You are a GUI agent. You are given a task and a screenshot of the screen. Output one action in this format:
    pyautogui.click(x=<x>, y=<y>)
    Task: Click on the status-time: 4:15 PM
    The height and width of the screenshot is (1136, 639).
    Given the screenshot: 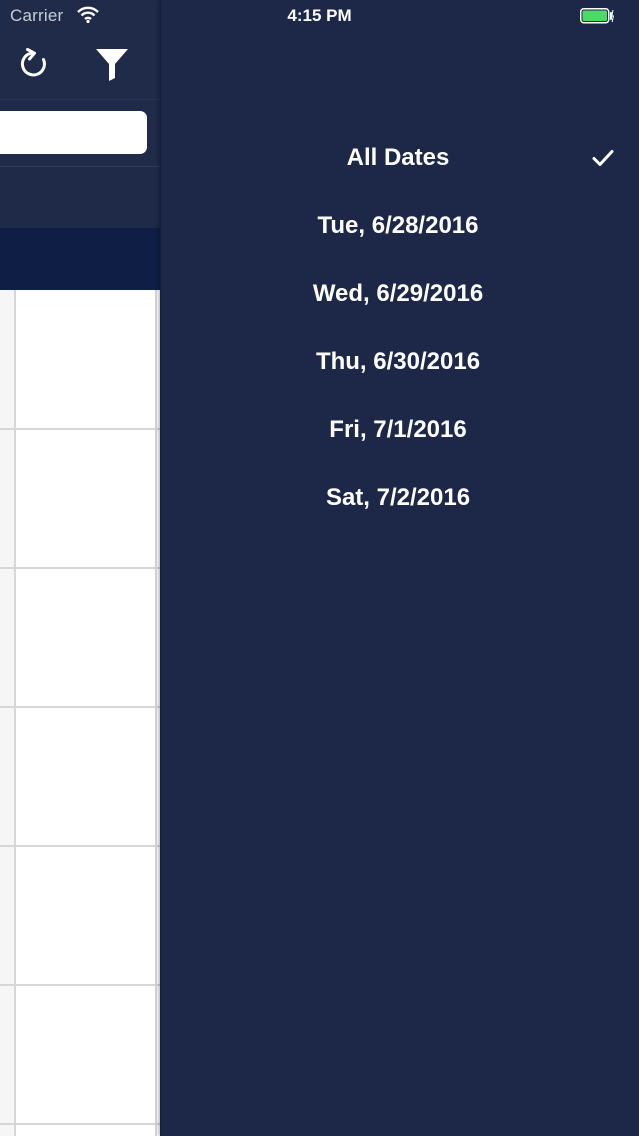 What is the action you would take?
    pyautogui.click(x=319, y=15)
    